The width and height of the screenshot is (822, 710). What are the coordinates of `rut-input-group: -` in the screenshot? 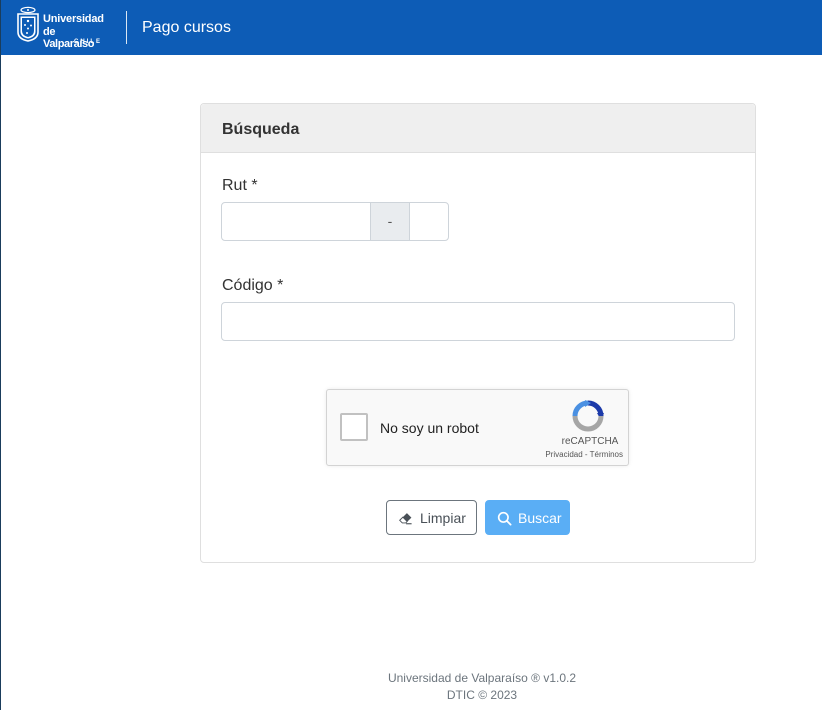 It's located at (335, 221).